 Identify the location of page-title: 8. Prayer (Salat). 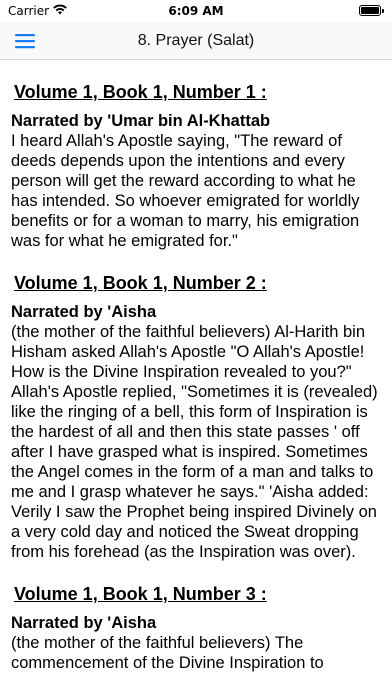
(196, 40).